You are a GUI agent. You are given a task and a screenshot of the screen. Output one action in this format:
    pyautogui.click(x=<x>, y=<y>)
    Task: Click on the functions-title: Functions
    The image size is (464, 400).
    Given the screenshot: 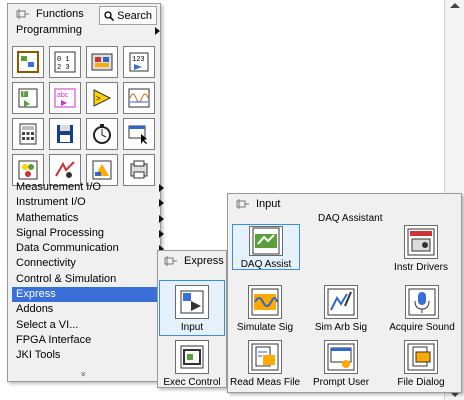 What is the action you would take?
    pyautogui.click(x=60, y=14)
    